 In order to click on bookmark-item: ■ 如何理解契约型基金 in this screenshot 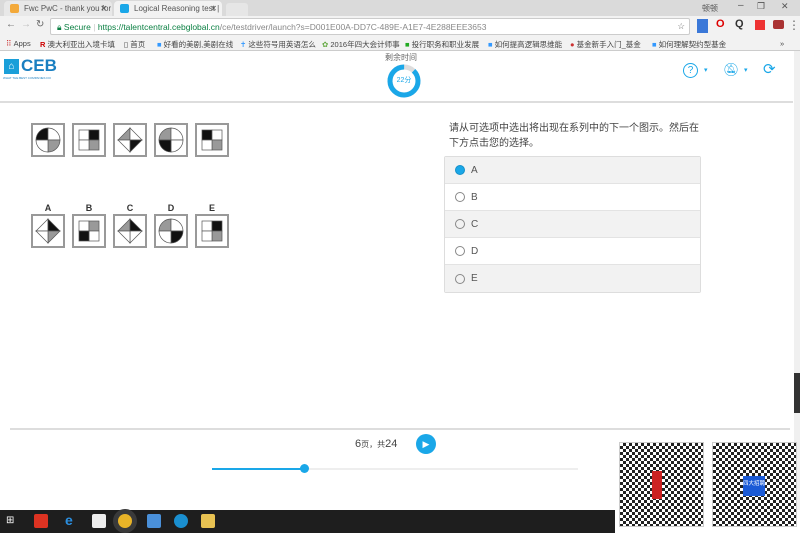, I will do `click(689, 44)`.